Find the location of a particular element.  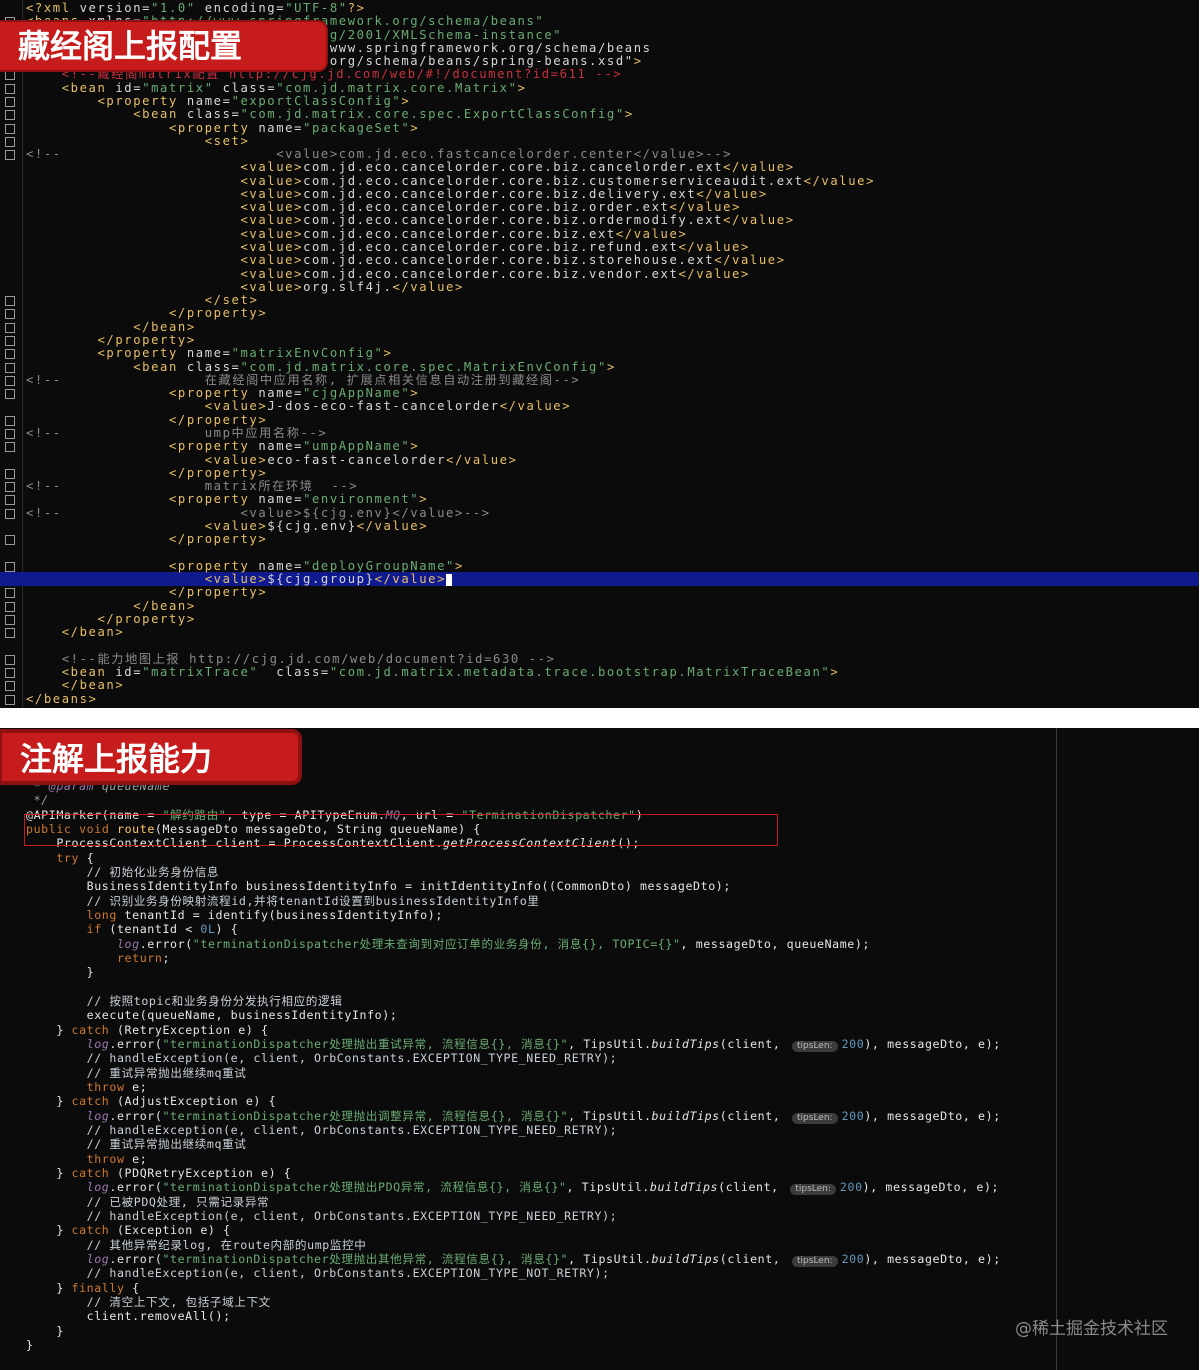

watermark: @稀土掘金技术社区 is located at coordinates (1091, 1329).